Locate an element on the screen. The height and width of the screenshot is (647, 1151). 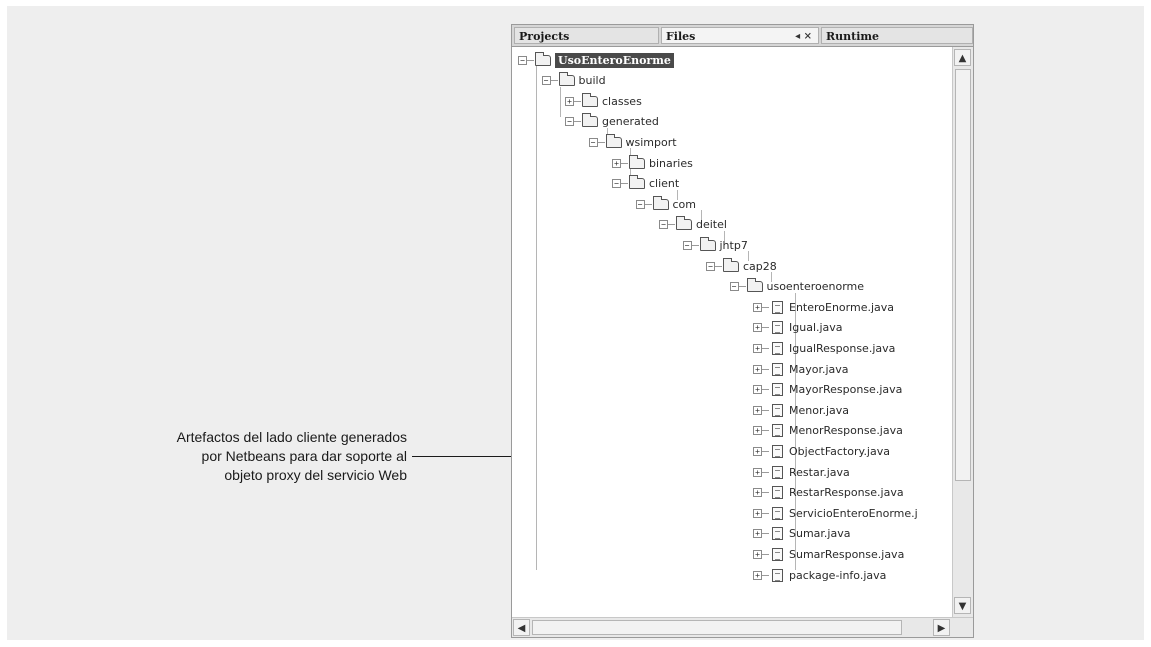
tab-bar: Projects Files ◂ × Runtime is located at coordinates (742, 36).